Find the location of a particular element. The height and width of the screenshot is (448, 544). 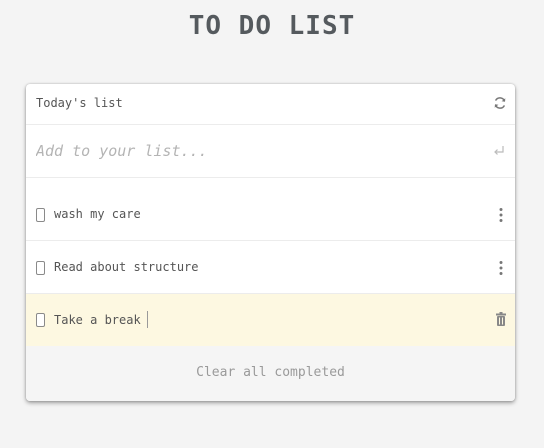

todo-item: Read about structure is located at coordinates (270, 268).